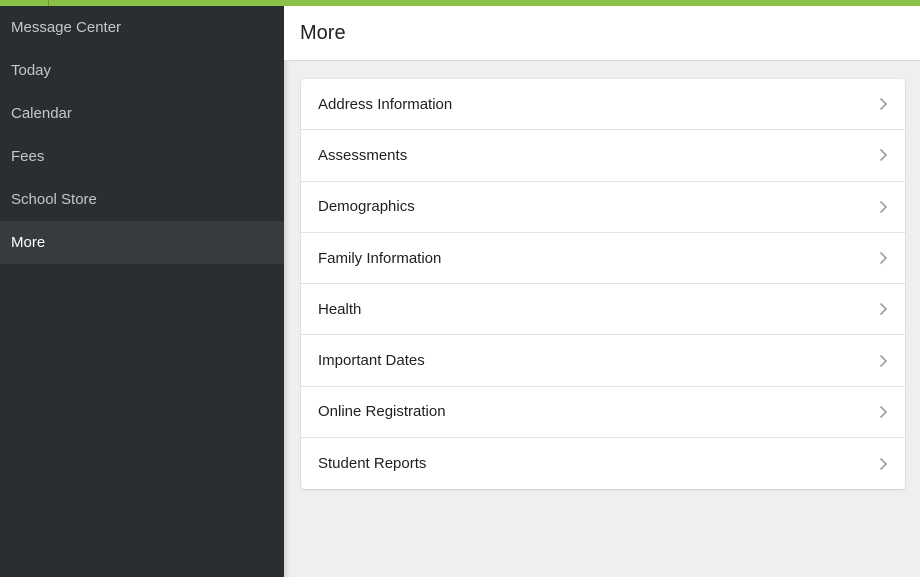  Describe the element at coordinates (382, 412) in the screenshot. I see `list-item-label: Online Registration` at that location.